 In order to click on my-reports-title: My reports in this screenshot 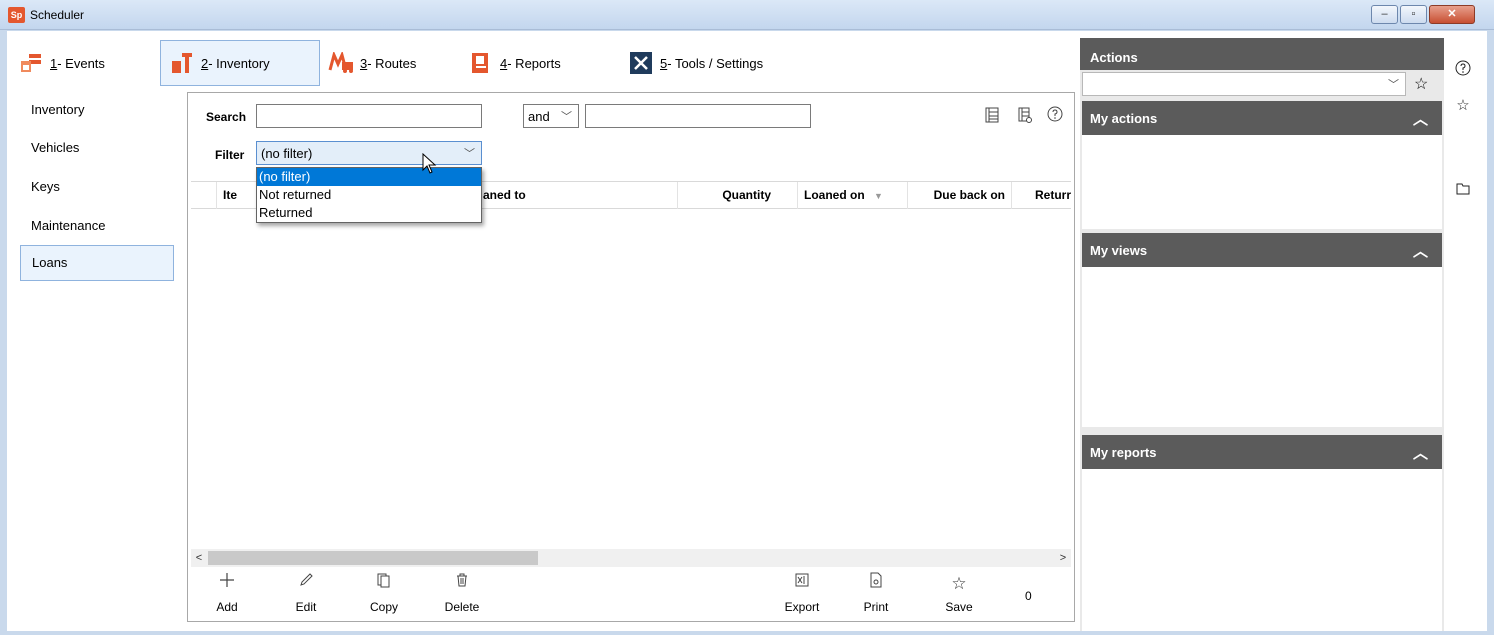, I will do `click(1123, 452)`.